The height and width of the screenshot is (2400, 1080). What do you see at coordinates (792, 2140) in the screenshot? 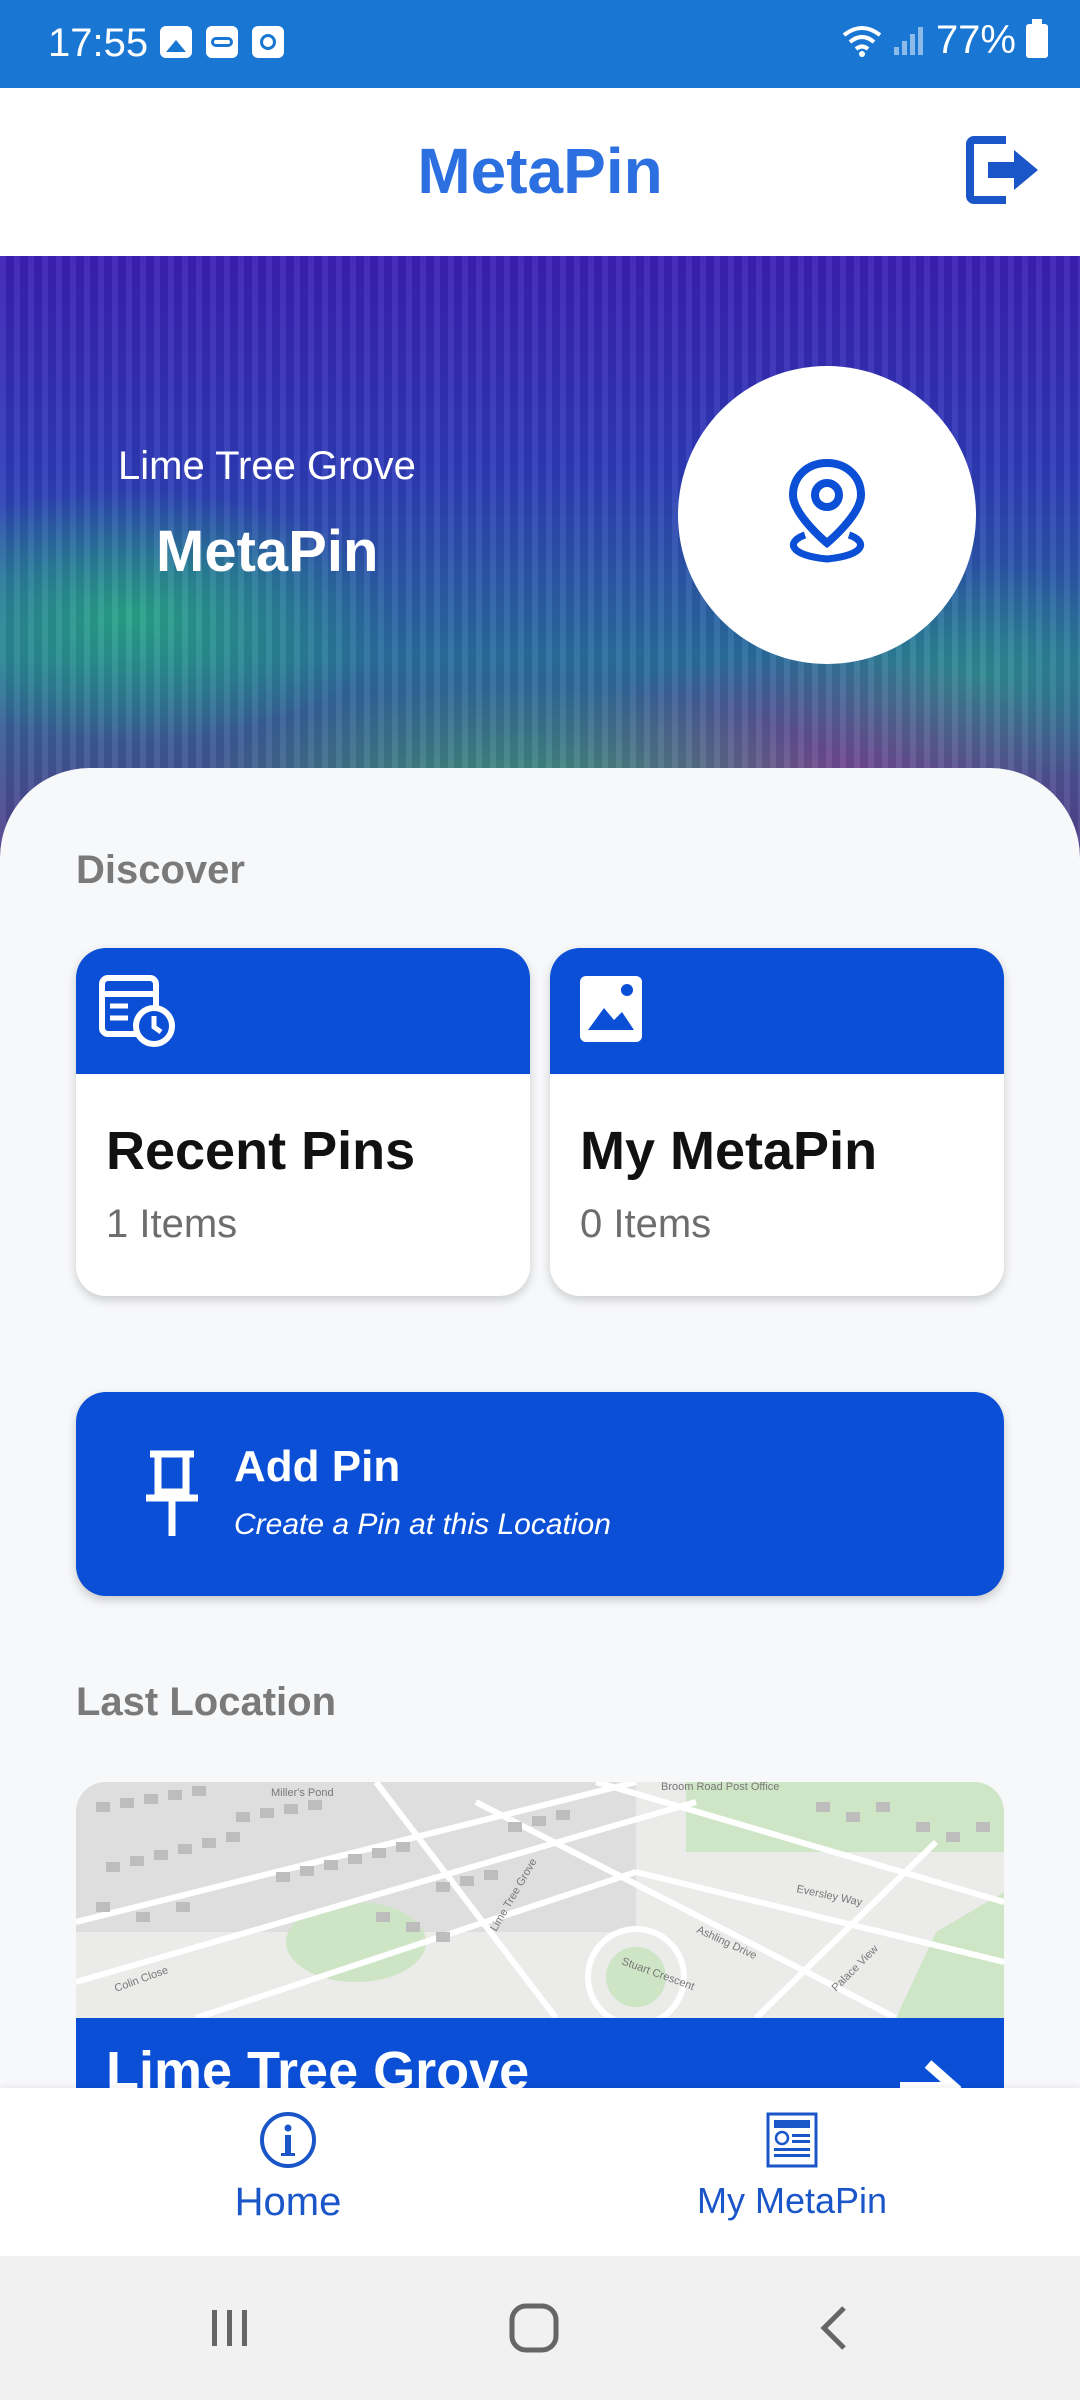
I see `newspaper-icon` at bounding box center [792, 2140].